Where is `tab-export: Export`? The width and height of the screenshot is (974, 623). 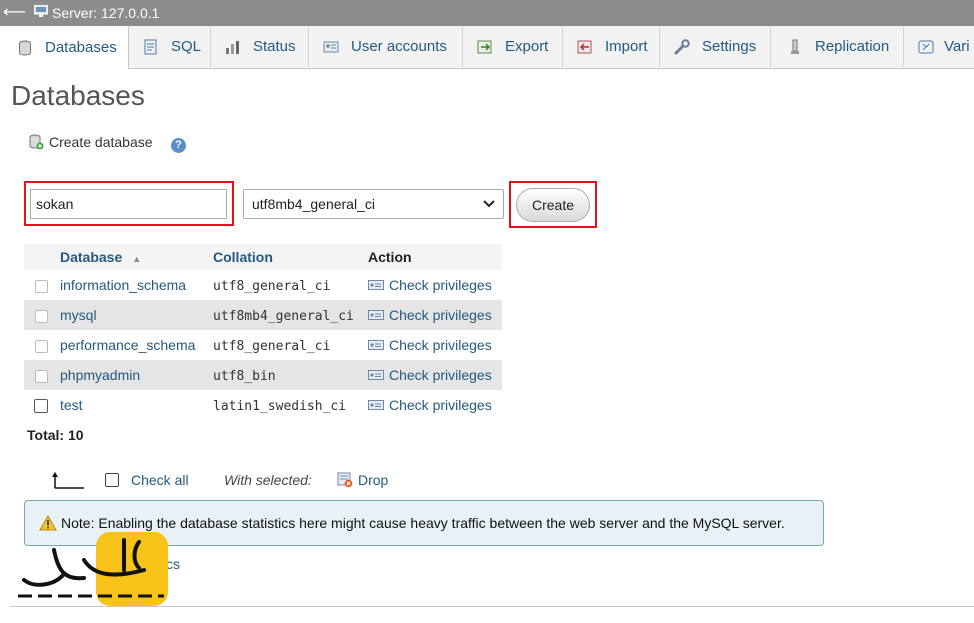 tab-export: Export is located at coordinates (513, 46).